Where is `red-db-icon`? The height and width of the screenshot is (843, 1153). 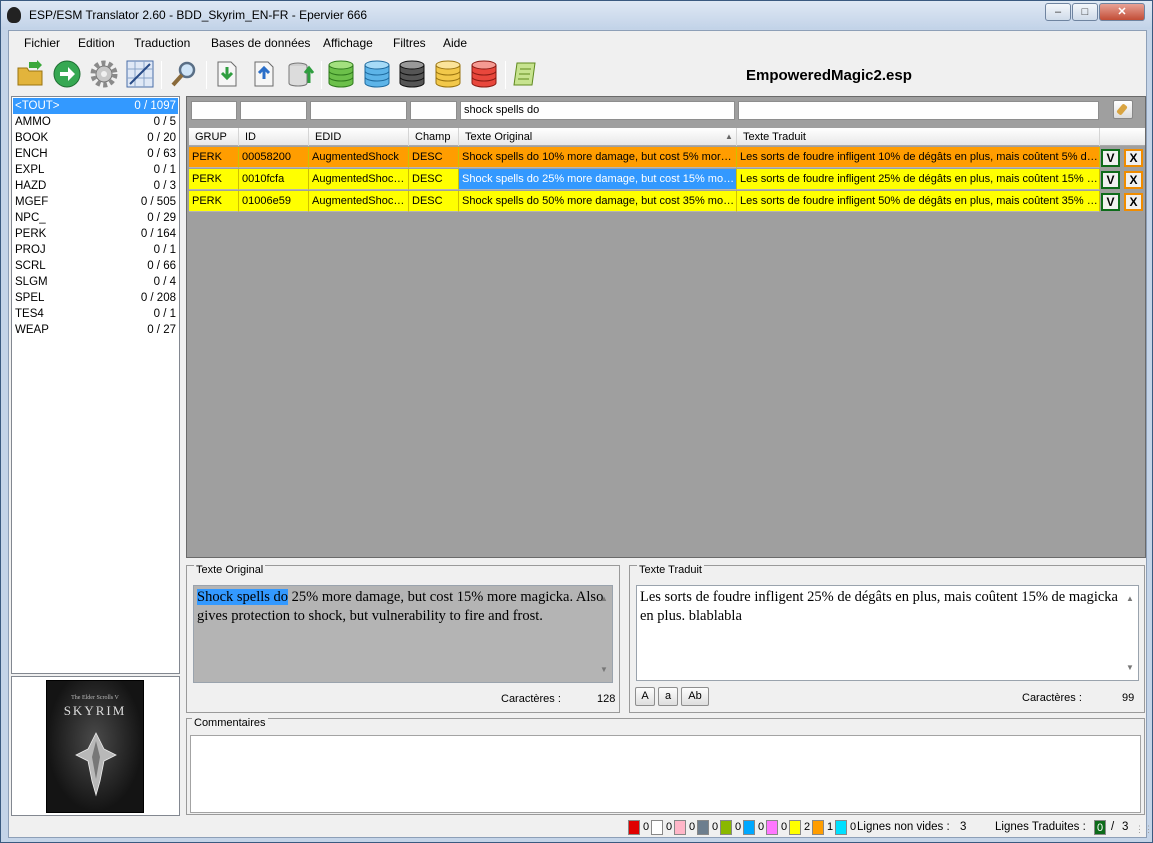
red-db-icon is located at coordinates (484, 74).